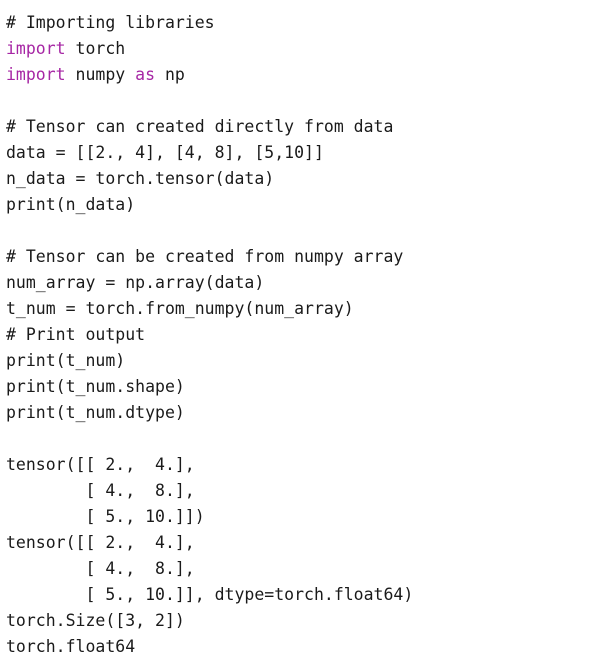 The image size is (596, 660). I want to click on code-text: print(t_num.shape), so click(95, 386).